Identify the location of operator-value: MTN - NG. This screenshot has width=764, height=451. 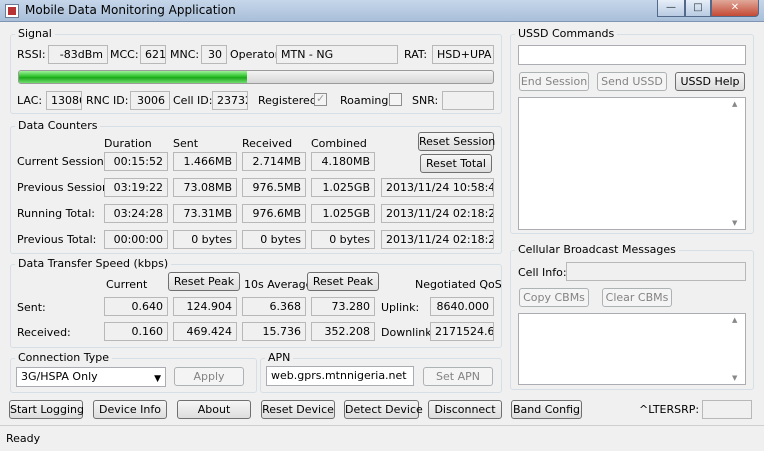
(337, 54).